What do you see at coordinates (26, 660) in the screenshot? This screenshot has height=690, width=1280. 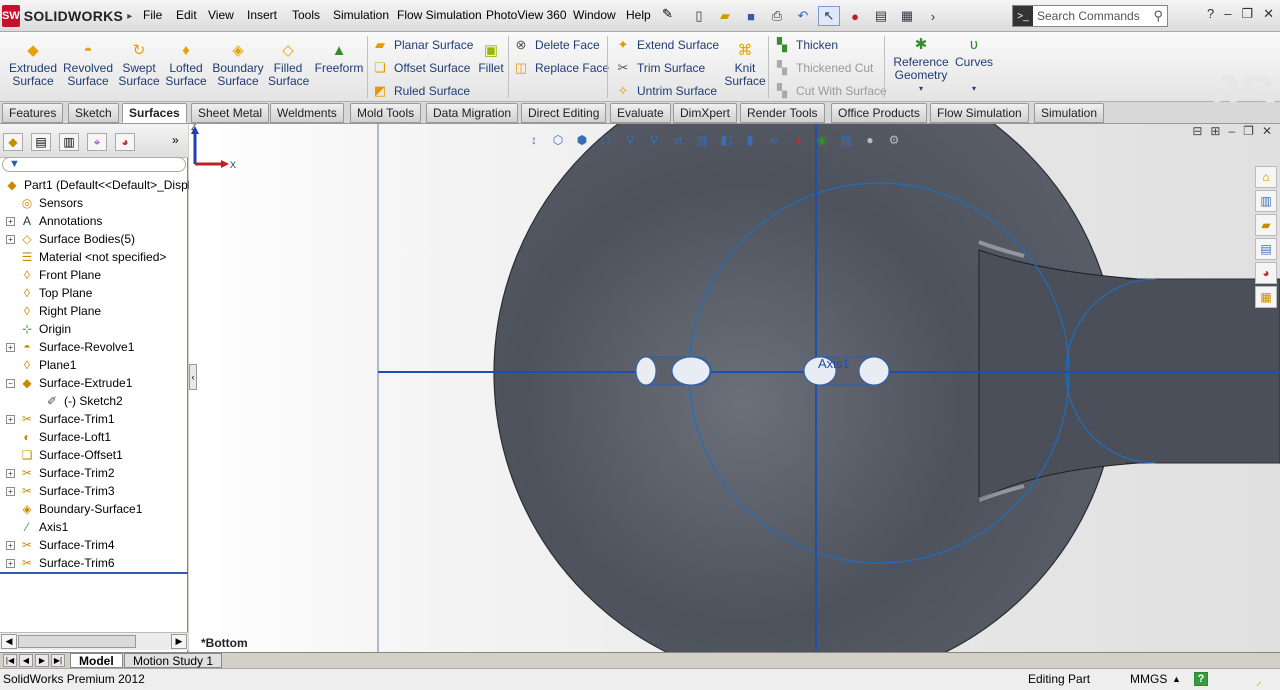 I see `previous-tab-icon: ◀` at bounding box center [26, 660].